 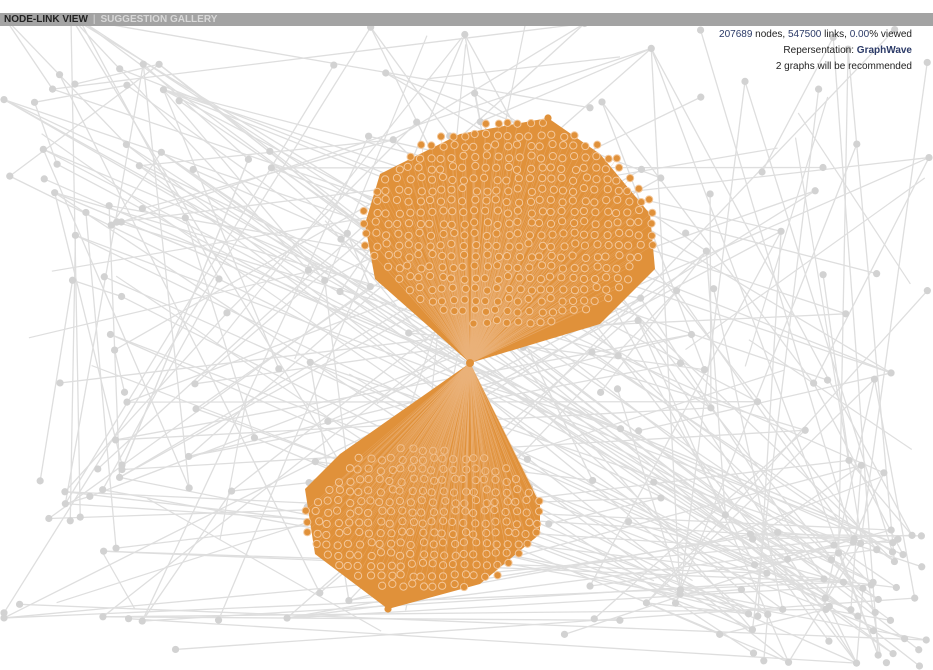 I want to click on hub-node, so click(x=470, y=363).